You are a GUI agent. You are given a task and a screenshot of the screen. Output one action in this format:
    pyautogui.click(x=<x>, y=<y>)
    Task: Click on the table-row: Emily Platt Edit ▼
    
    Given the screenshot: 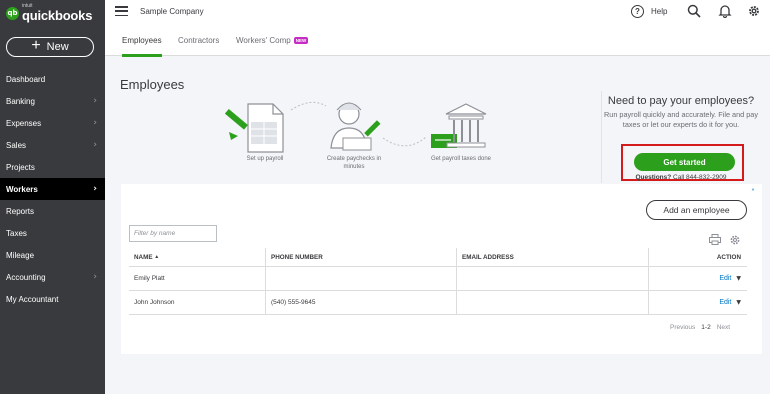 What is the action you would take?
    pyautogui.click(x=438, y=279)
    